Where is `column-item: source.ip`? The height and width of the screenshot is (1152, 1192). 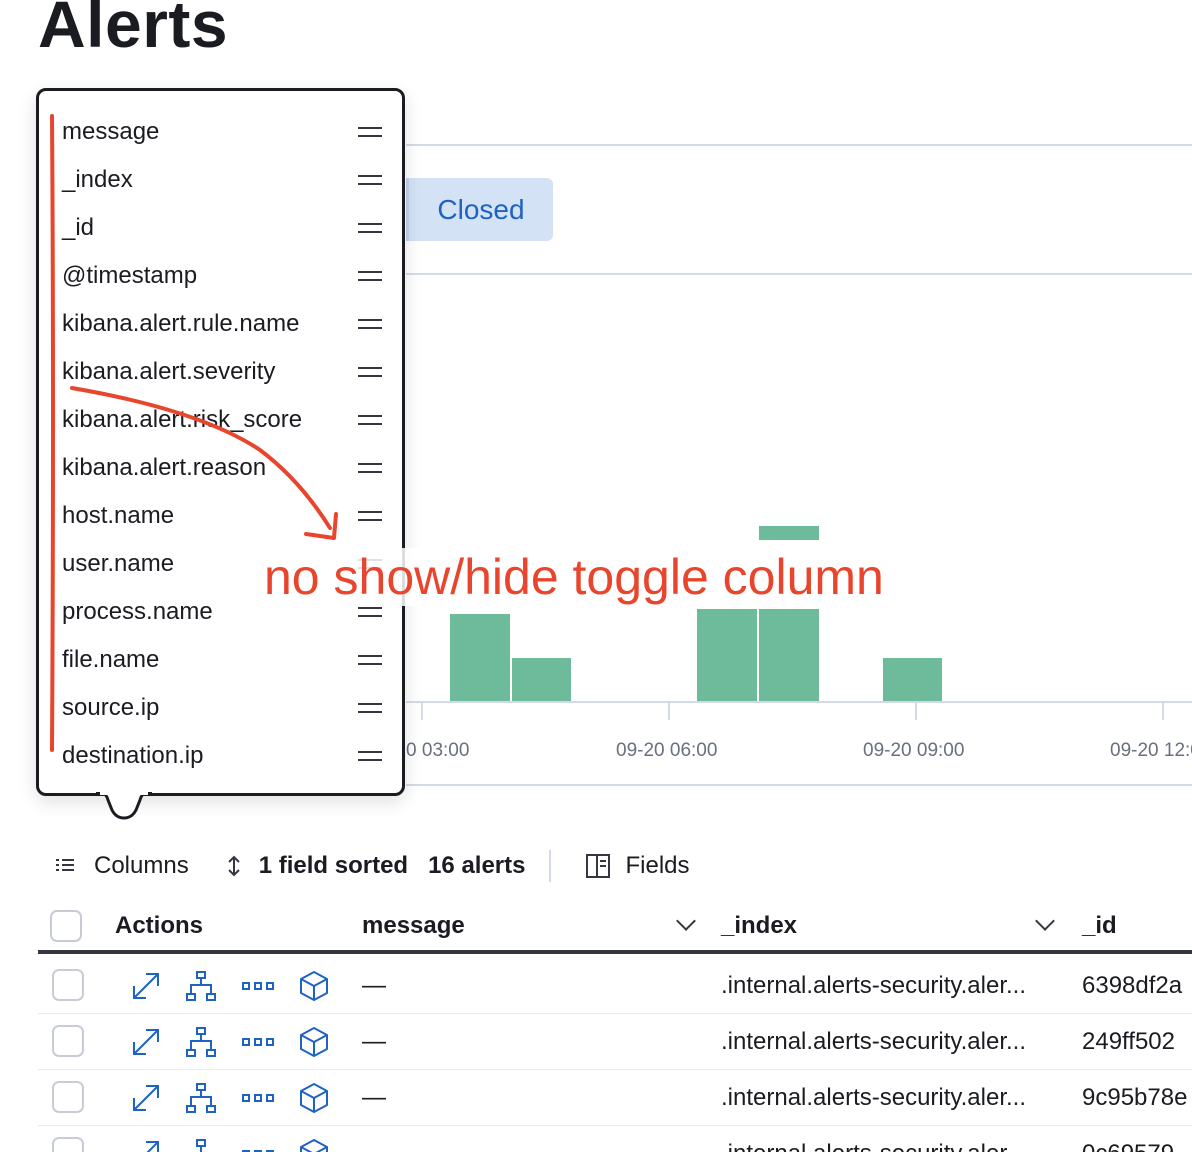 column-item: source.ip is located at coordinates (222, 708).